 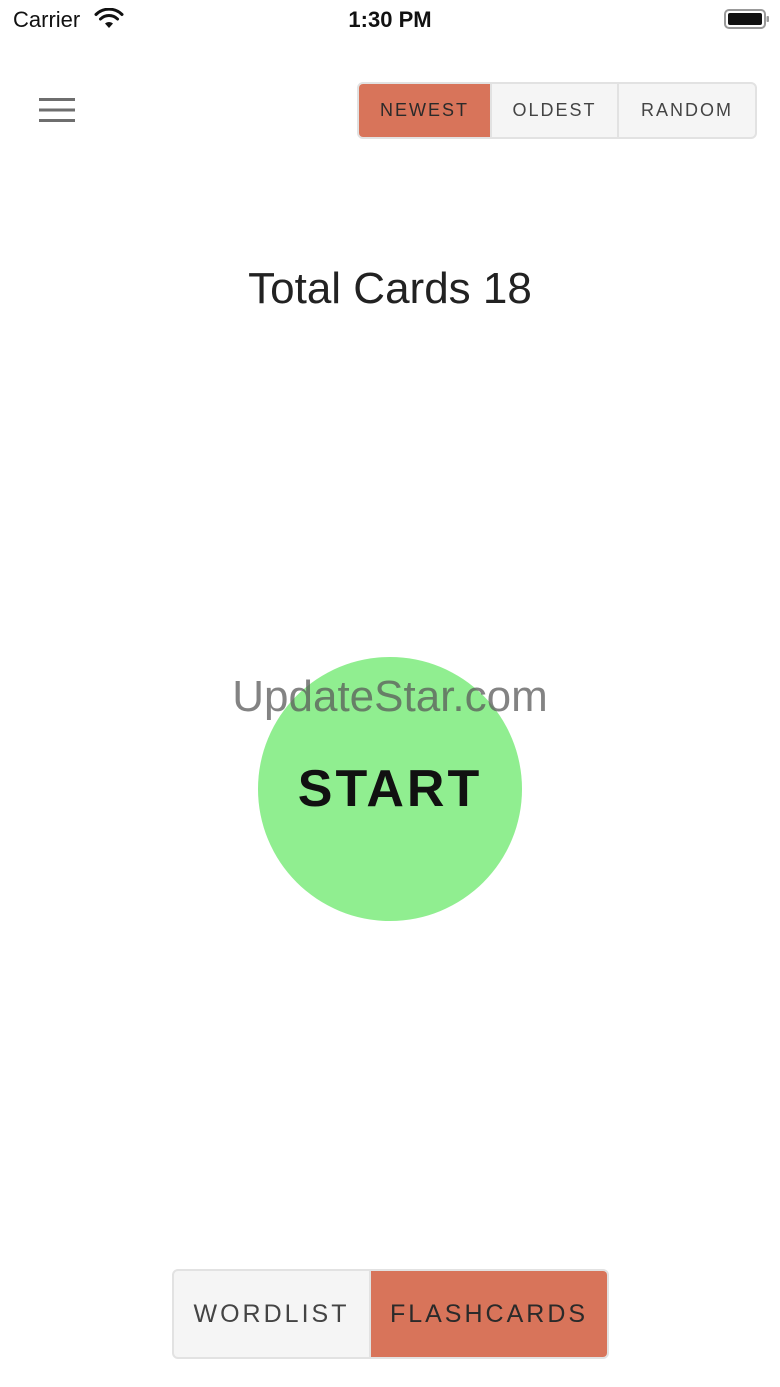 I want to click on sort-random-button: RANDOM, so click(x=687, y=110).